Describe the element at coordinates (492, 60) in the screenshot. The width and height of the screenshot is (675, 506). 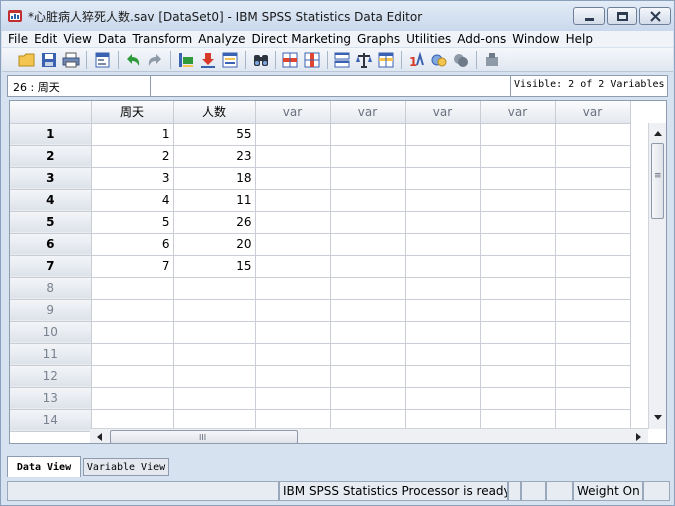
I see `spell-check-icon` at that location.